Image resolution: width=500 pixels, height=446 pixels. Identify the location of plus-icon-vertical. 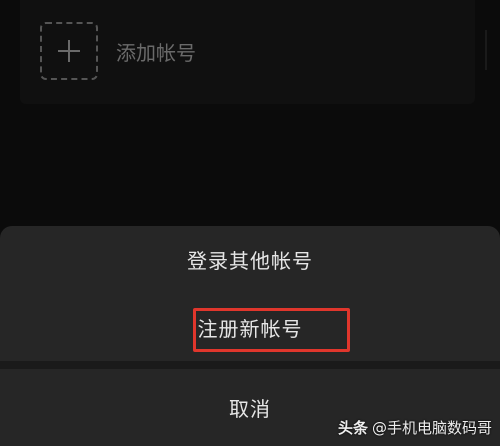
(69, 51).